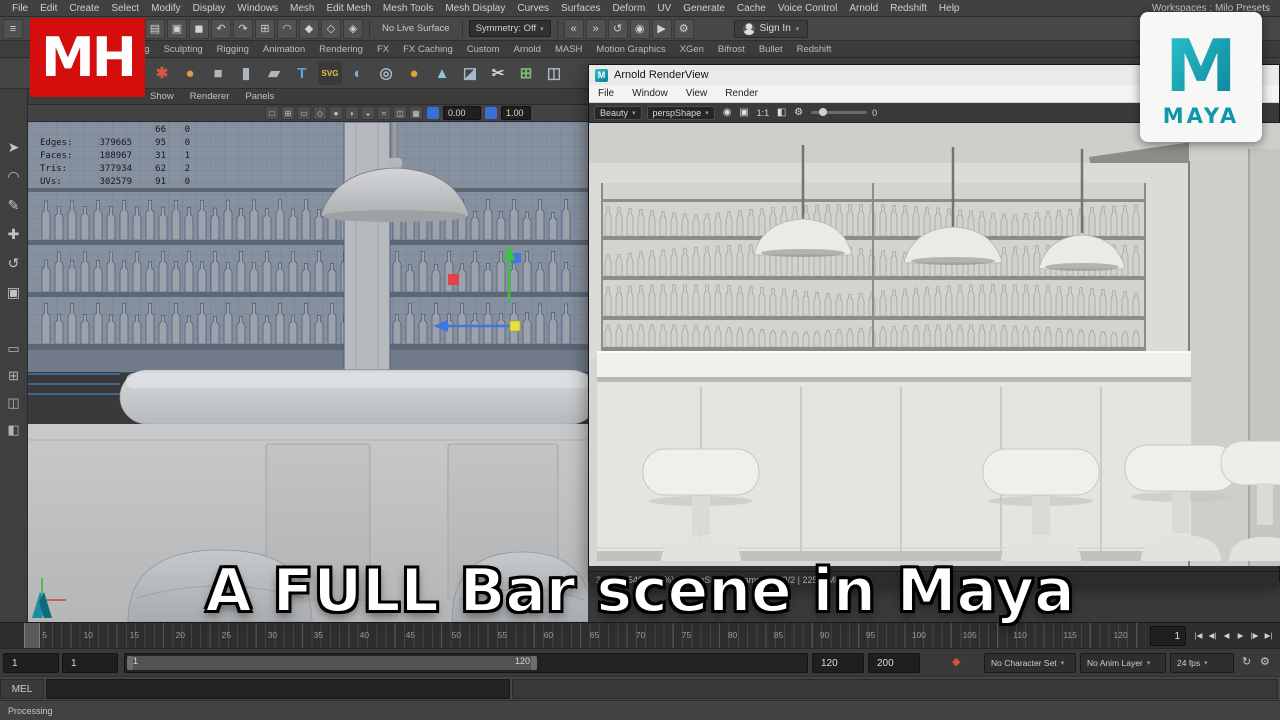  I want to click on panel-menu-item: Show, so click(162, 96).